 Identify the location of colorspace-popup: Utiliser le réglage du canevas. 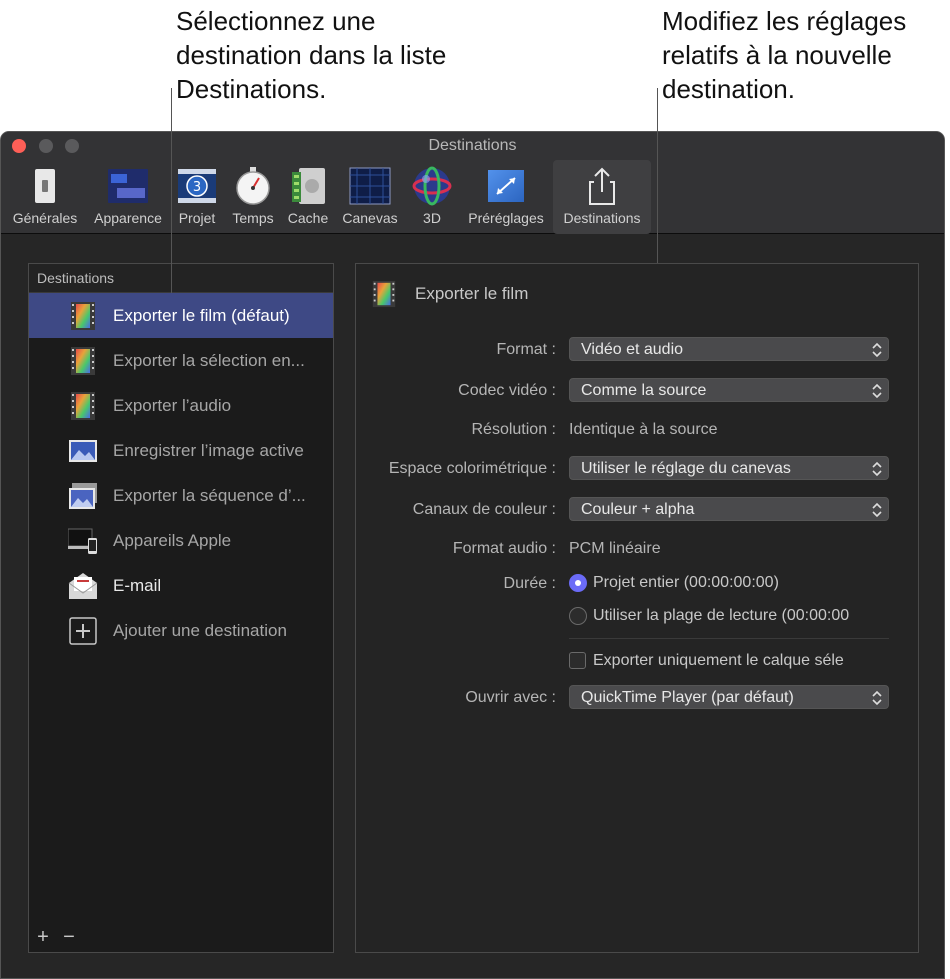
(729, 468).